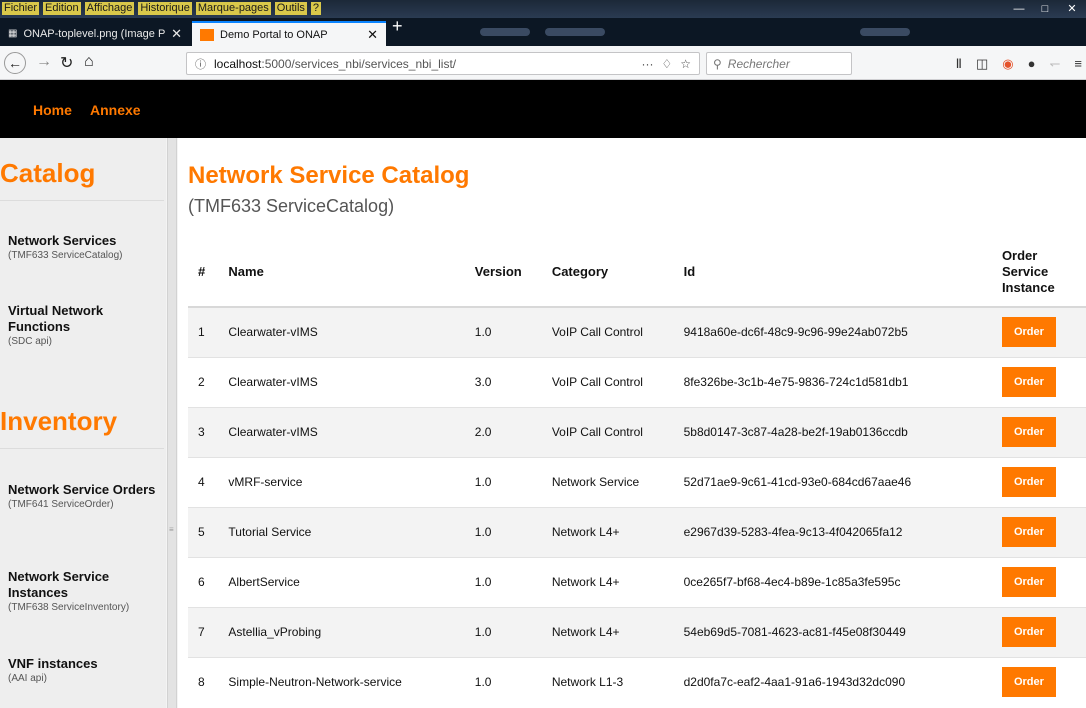 The height and width of the screenshot is (708, 1086). What do you see at coordinates (832, 681) in the screenshot?
I see `cell-id: d2d0fa7c-eaf2-4aa1-91a6-1943d32dc090` at bounding box center [832, 681].